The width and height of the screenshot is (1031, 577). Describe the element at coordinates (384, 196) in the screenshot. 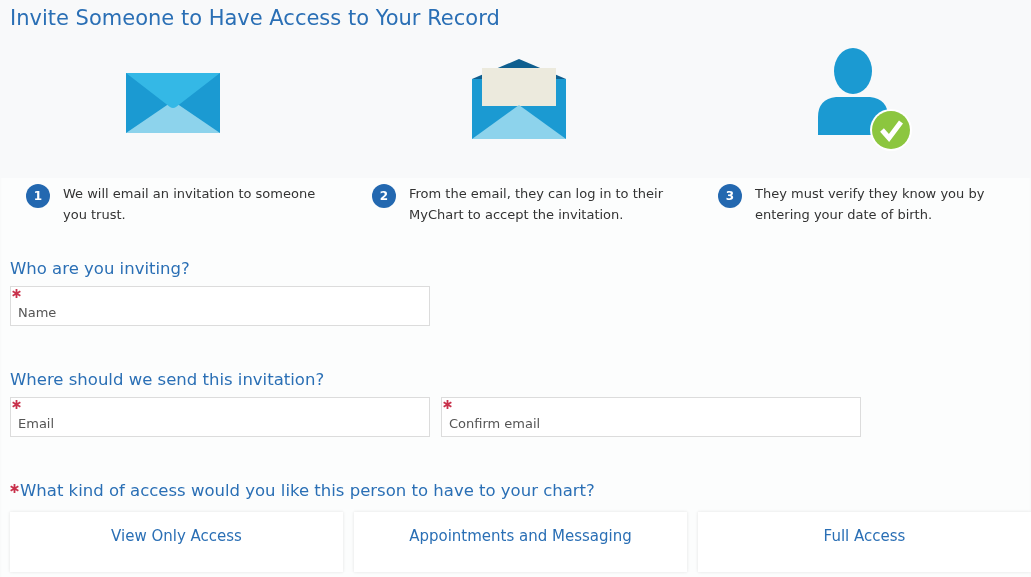

I see `step-number: 2` at that location.